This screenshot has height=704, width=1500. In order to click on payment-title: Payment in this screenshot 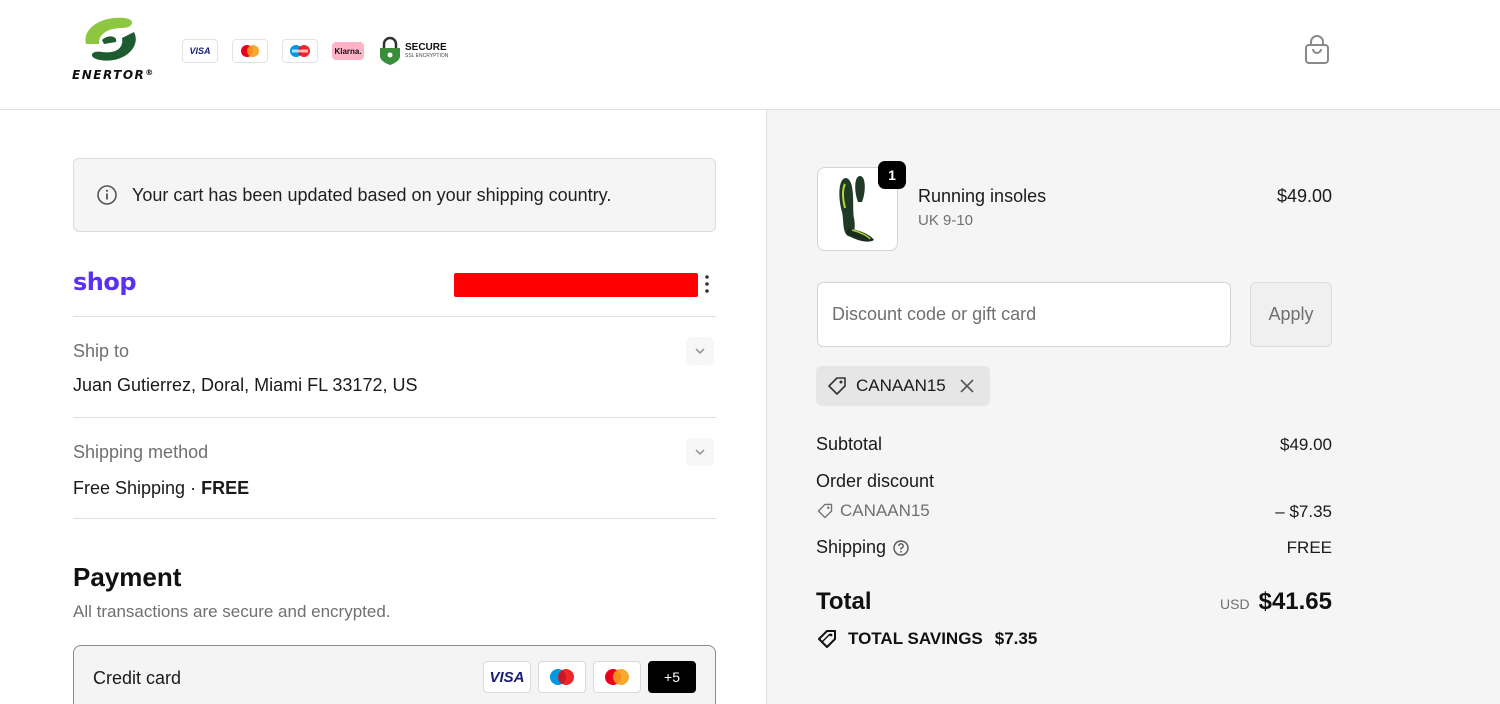, I will do `click(127, 577)`.